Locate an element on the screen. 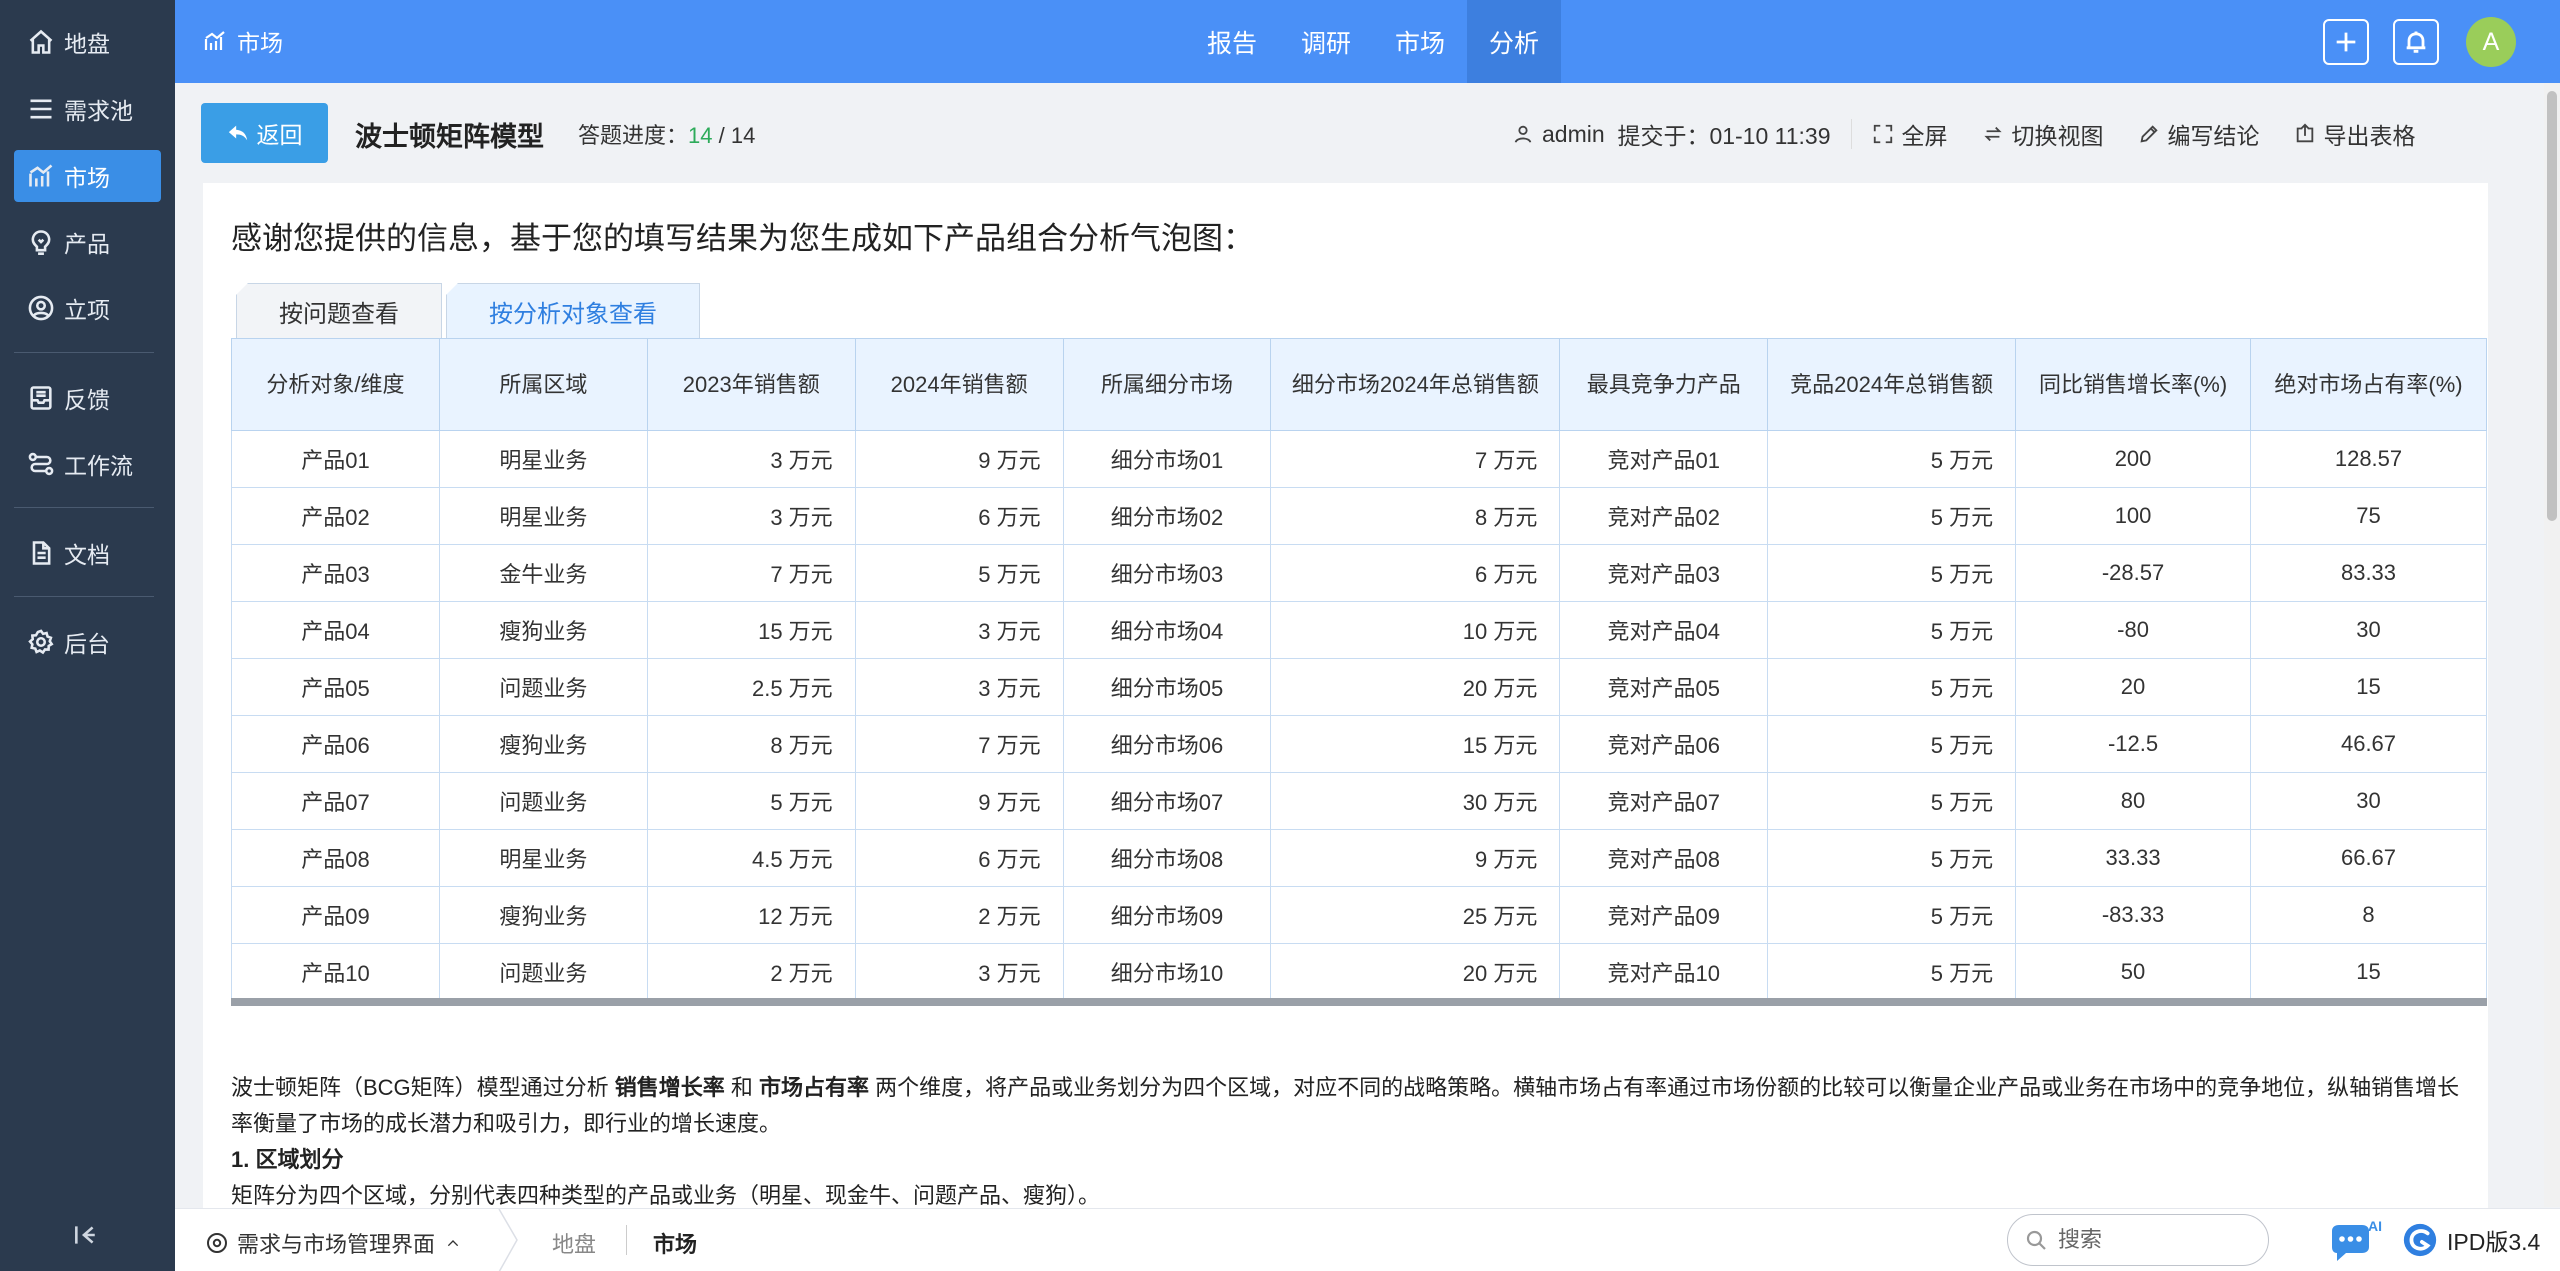  table-cell: 2 万元 is located at coordinates (959, 915).